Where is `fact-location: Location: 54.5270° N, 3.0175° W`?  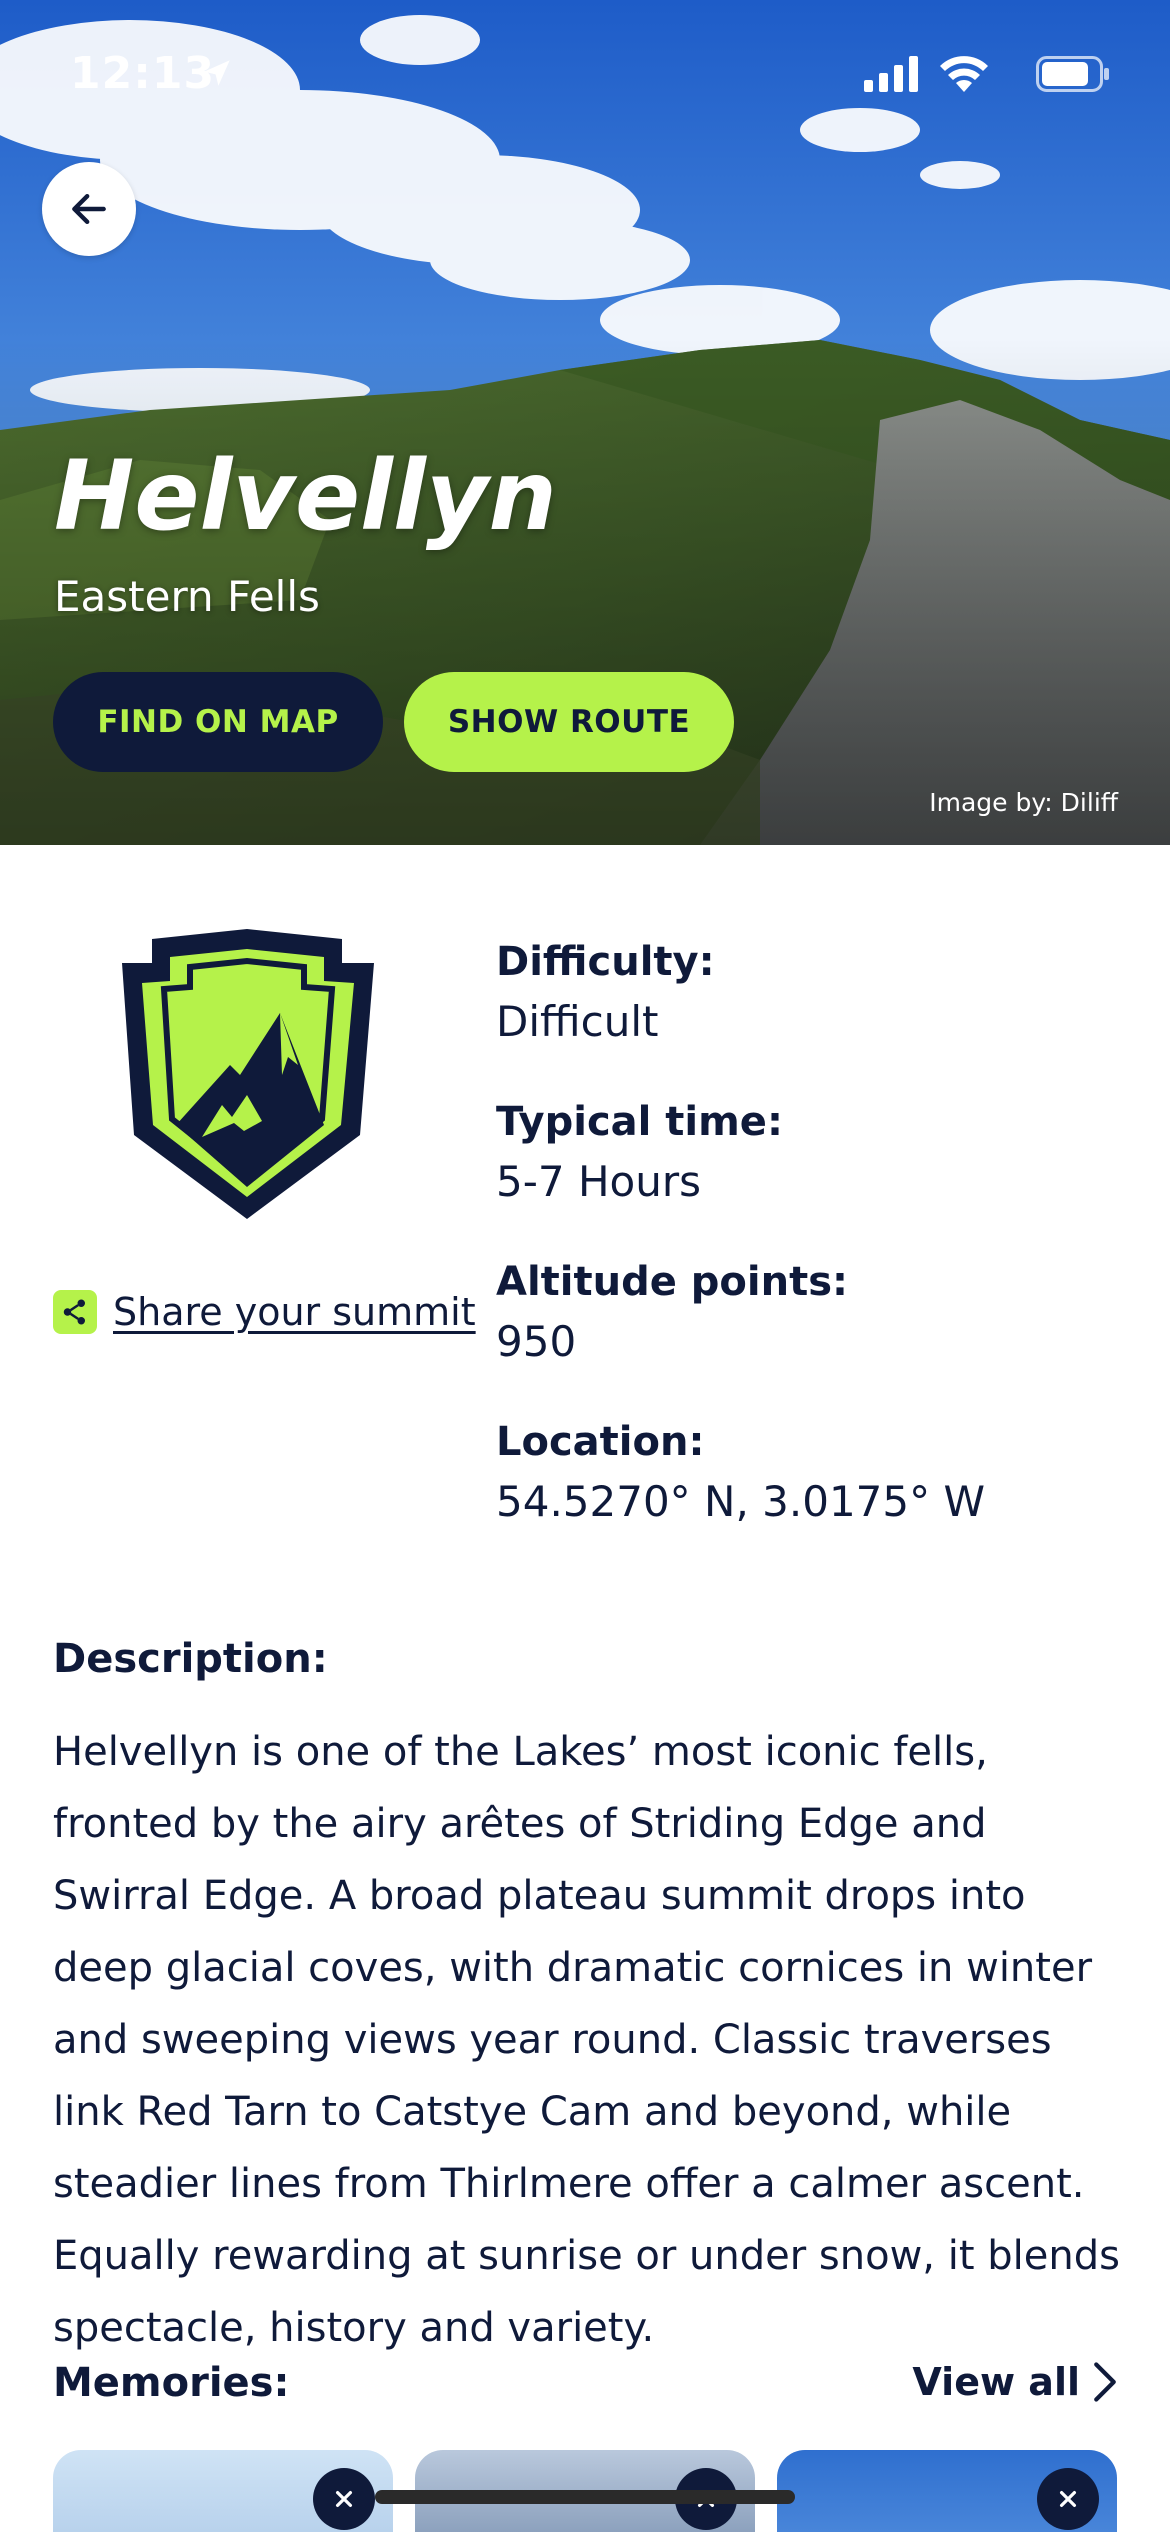
fact-location: Location: 54.5270° N, 3.0175° W is located at coordinates (816, 1492).